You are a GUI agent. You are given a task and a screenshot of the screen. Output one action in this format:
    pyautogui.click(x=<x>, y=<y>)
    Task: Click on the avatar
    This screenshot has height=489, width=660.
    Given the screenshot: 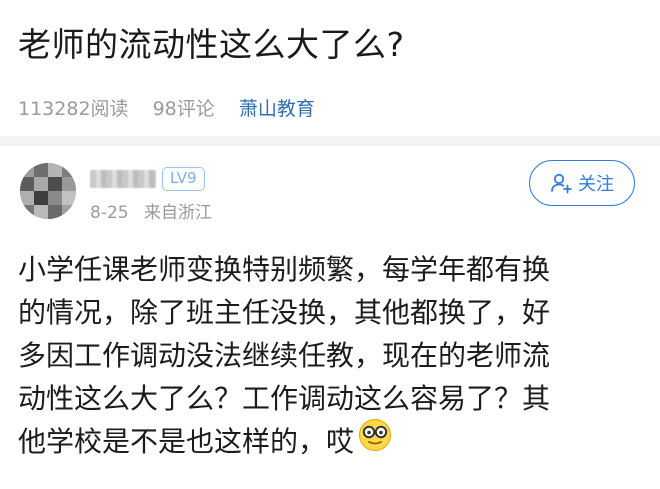 What is the action you would take?
    pyautogui.click(x=48, y=191)
    